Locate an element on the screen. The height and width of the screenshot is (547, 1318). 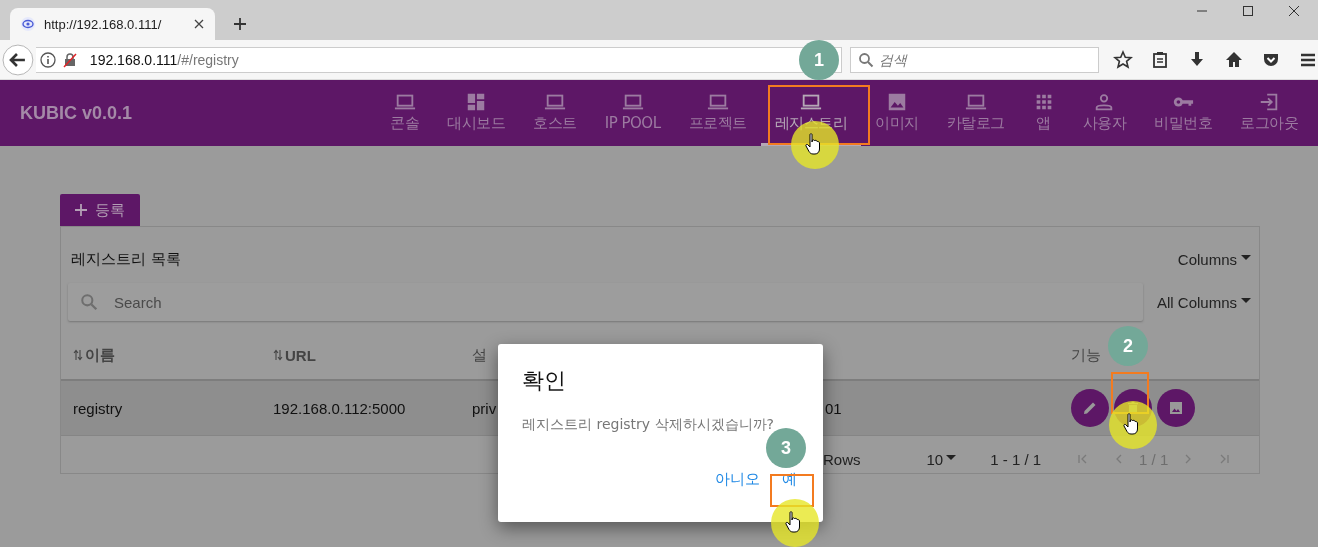
rows-label: Rows is located at coordinates (842, 459).